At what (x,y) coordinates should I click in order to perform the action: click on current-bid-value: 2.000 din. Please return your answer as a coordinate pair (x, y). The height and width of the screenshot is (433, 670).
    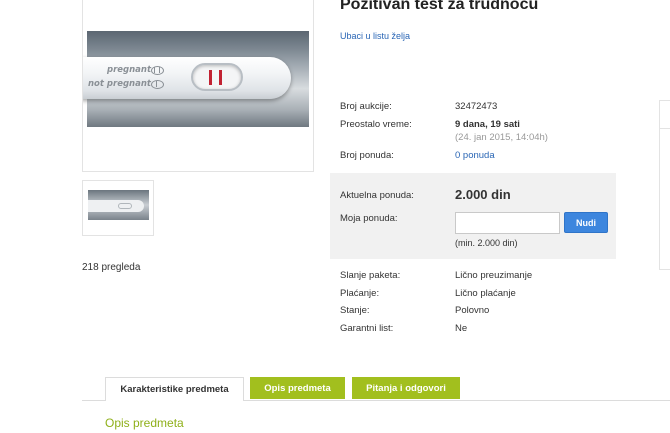
    Looking at the image, I should click on (483, 194).